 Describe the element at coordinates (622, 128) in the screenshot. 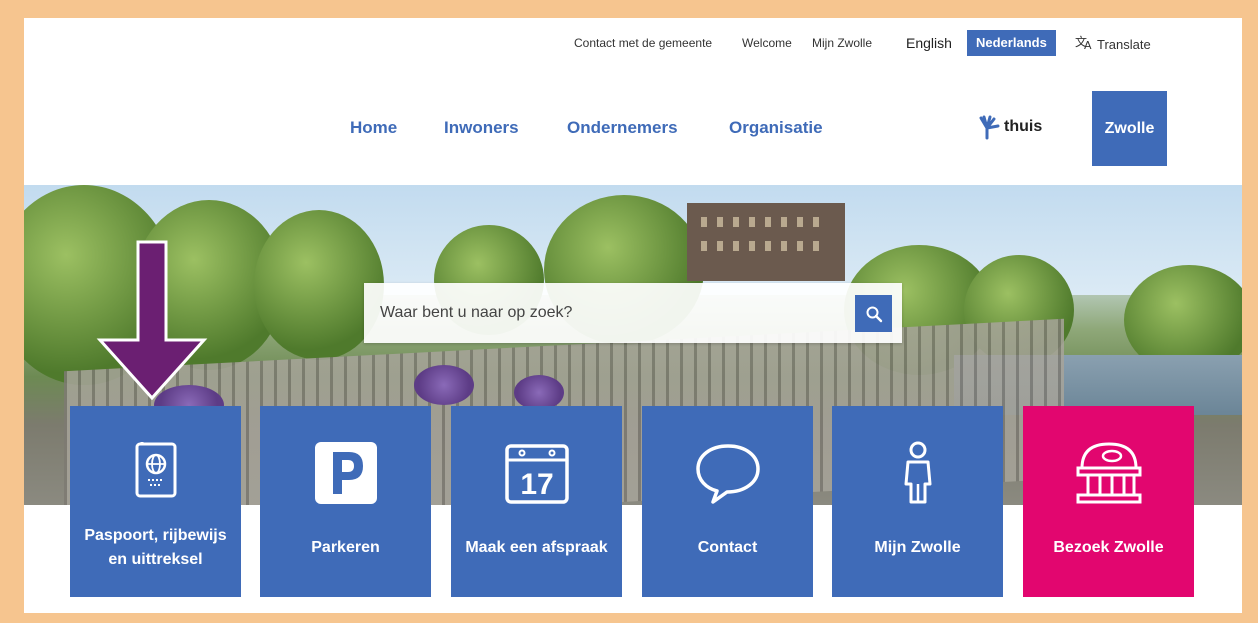

I see `nav-ondernemers: Ondernemers` at that location.